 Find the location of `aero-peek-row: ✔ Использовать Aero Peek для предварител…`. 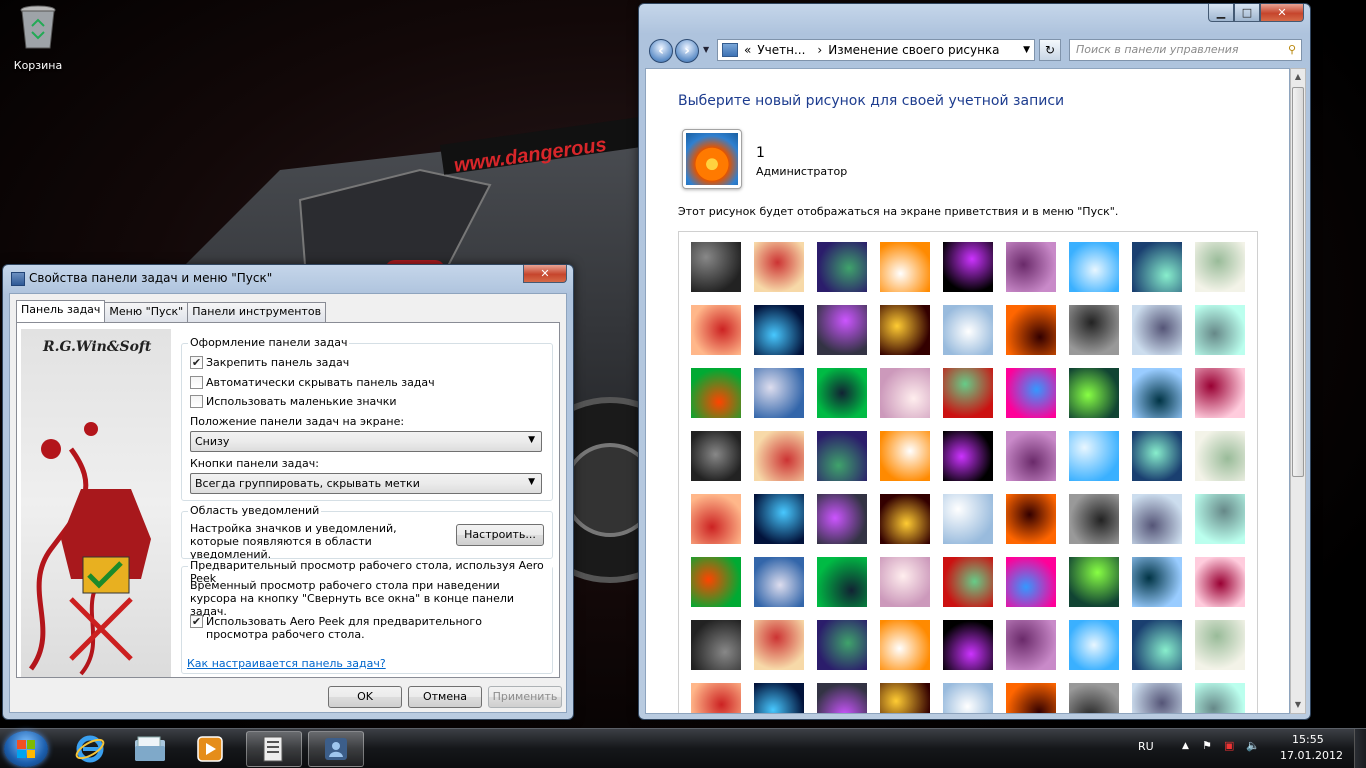

aero-peek-row: ✔ Использовать Aero Peek для предварител… is located at coordinates (358, 628).